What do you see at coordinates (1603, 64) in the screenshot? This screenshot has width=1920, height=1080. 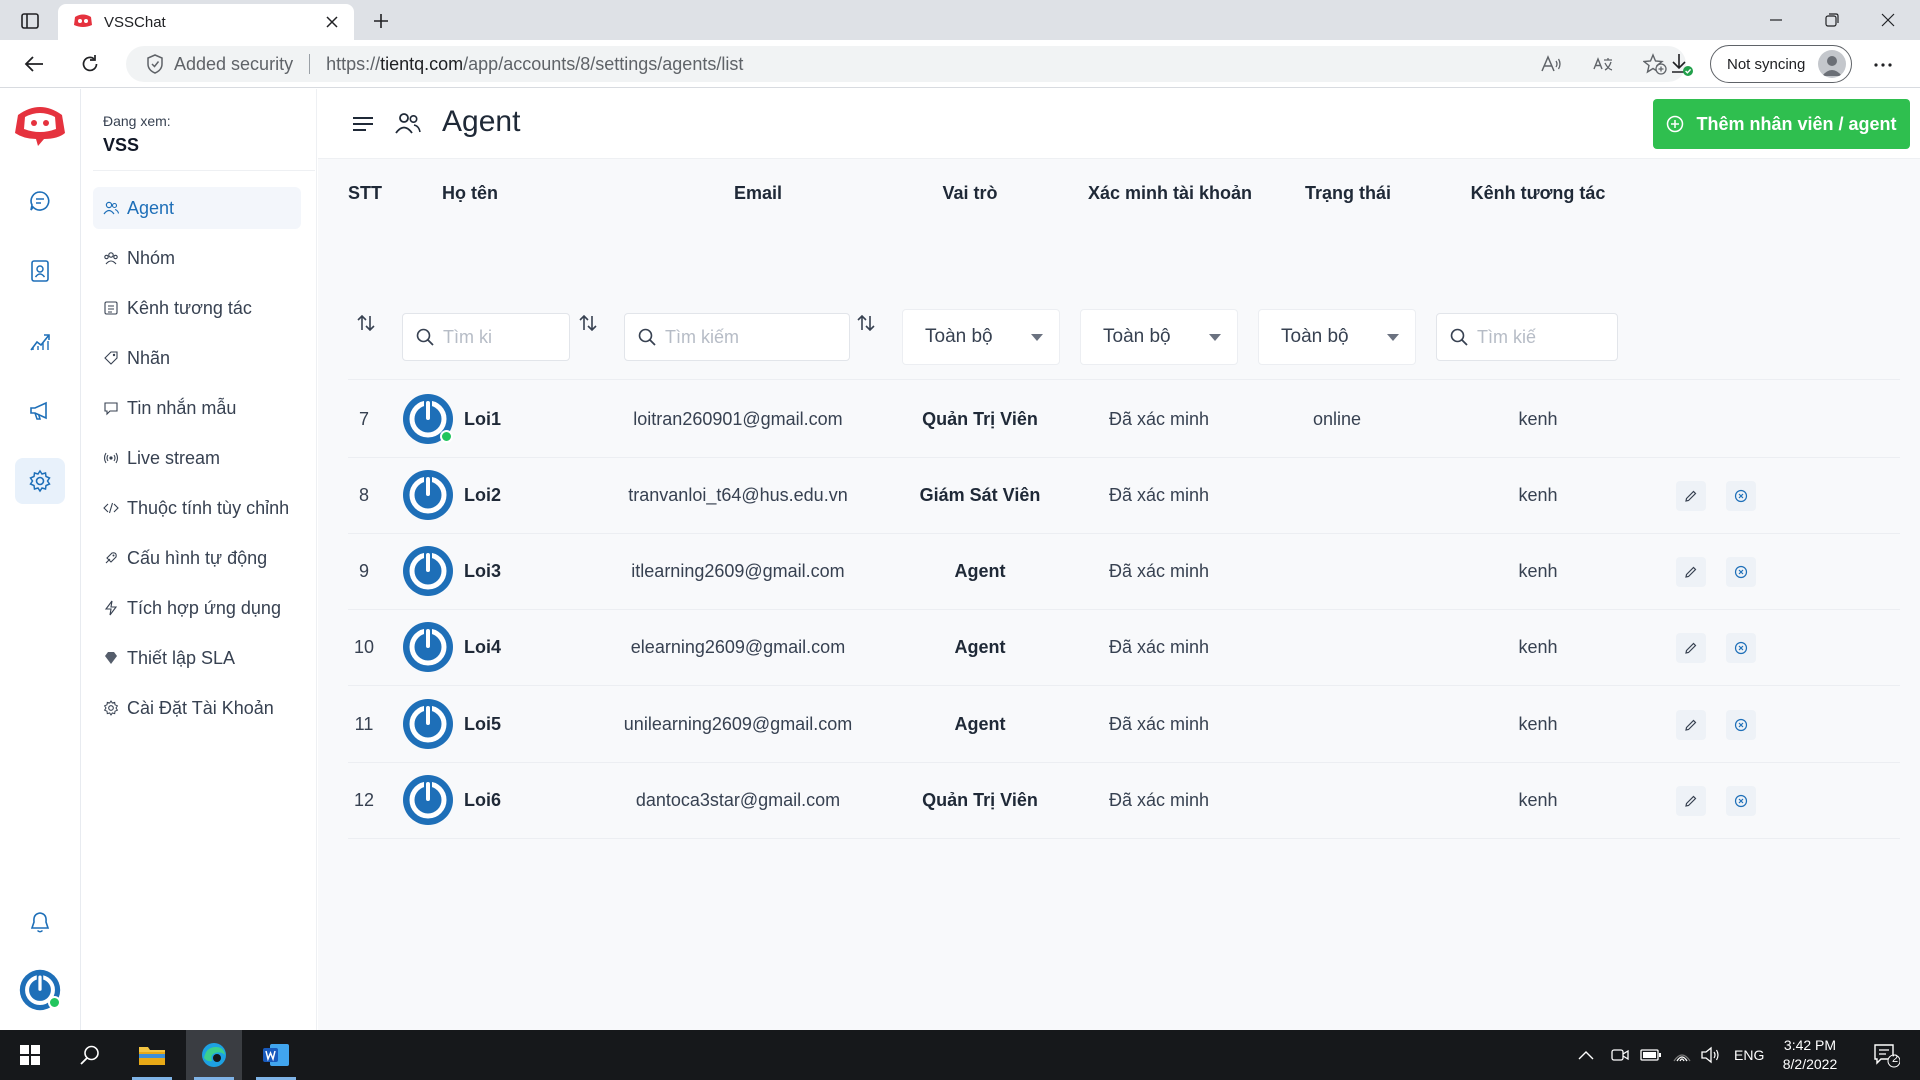 I see `translate-icon` at bounding box center [1603, 64].